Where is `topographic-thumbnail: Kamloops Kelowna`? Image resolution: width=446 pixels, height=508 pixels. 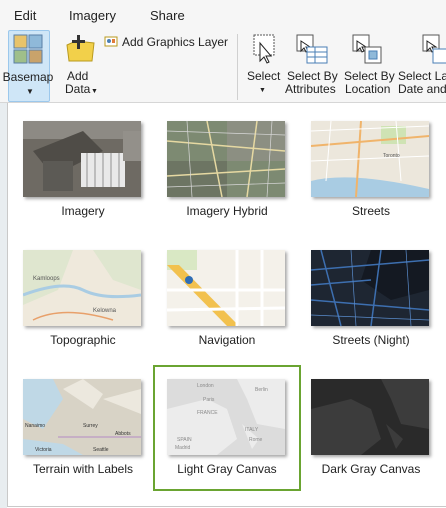
topographic-thumbnail: Kamloops Kelowna is located at coordinates (82, 288).